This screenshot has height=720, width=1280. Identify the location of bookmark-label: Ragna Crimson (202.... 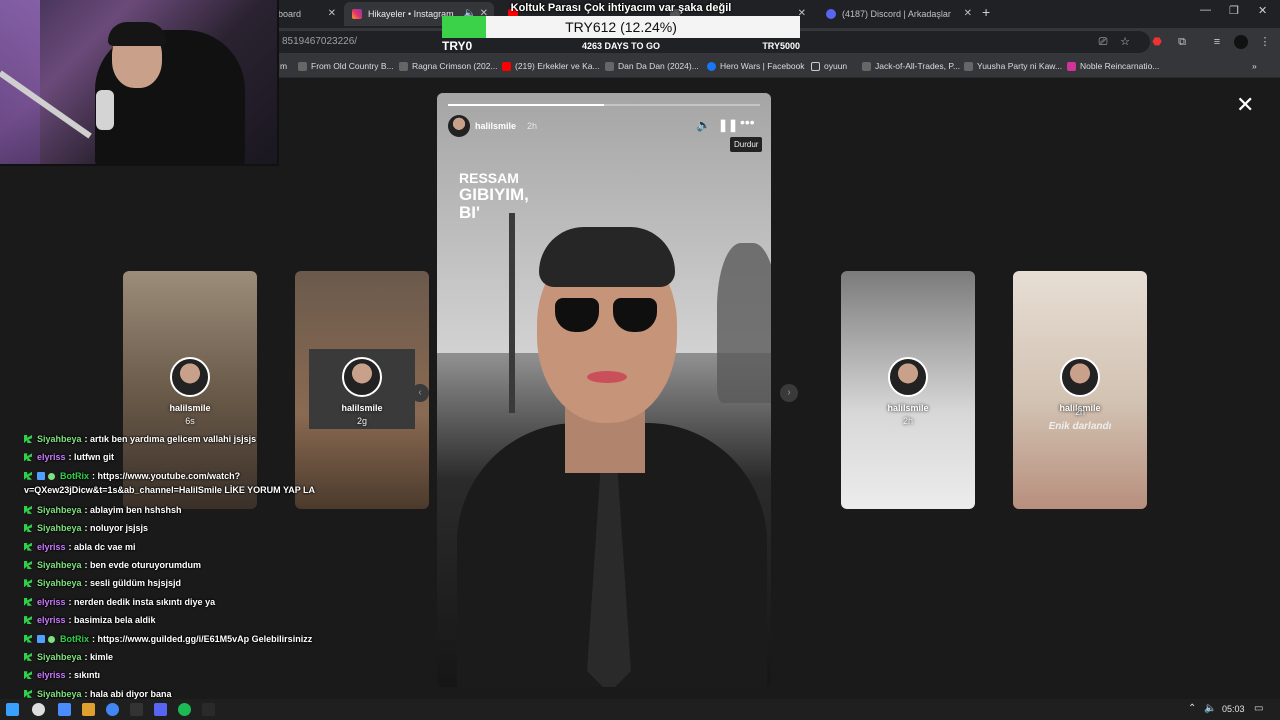
(455, 66).